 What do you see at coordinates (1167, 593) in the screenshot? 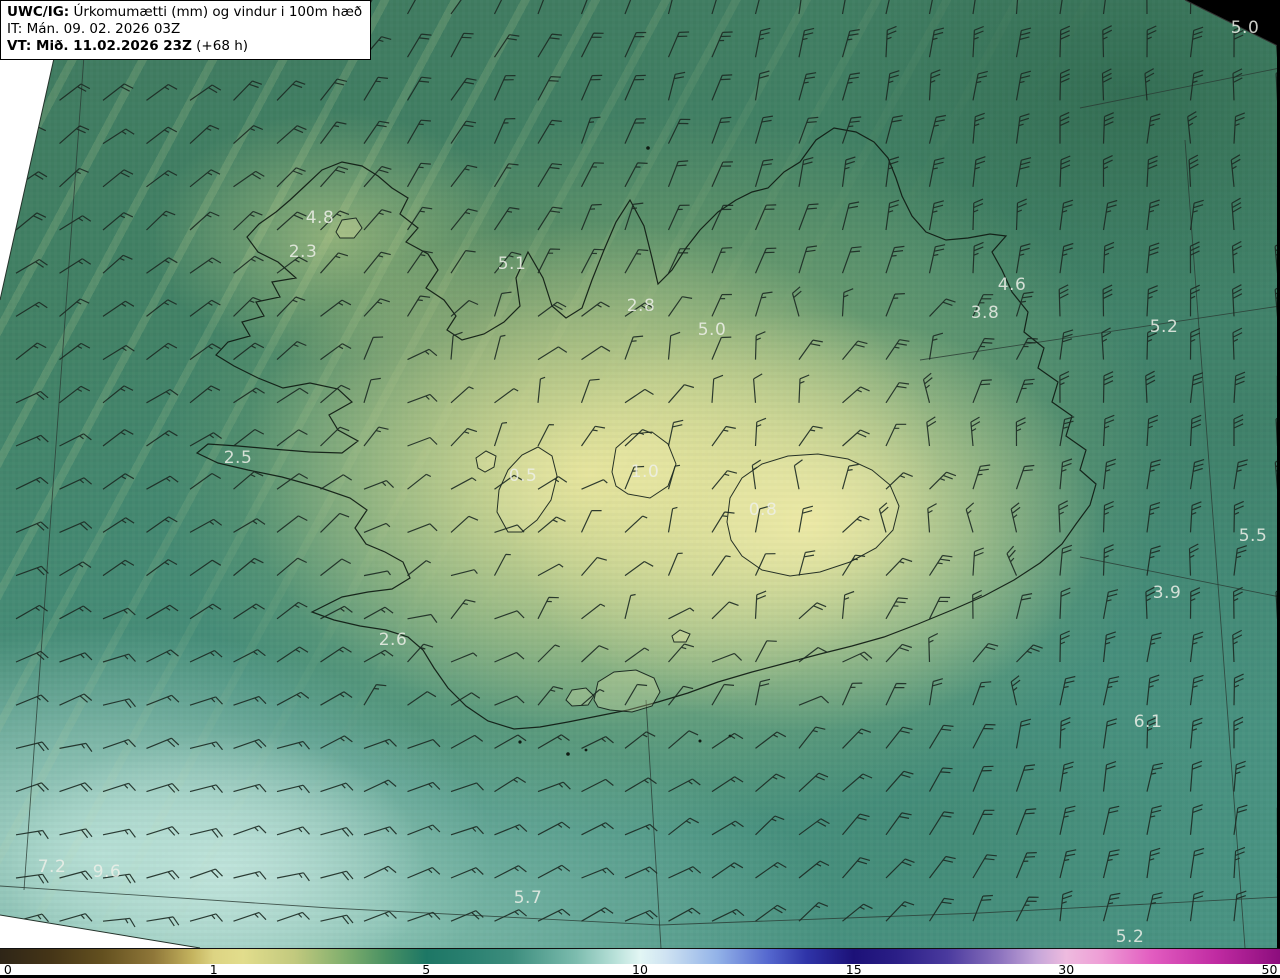
I see `precip-value-label: 3.9` at bounding box center [1167, 593].